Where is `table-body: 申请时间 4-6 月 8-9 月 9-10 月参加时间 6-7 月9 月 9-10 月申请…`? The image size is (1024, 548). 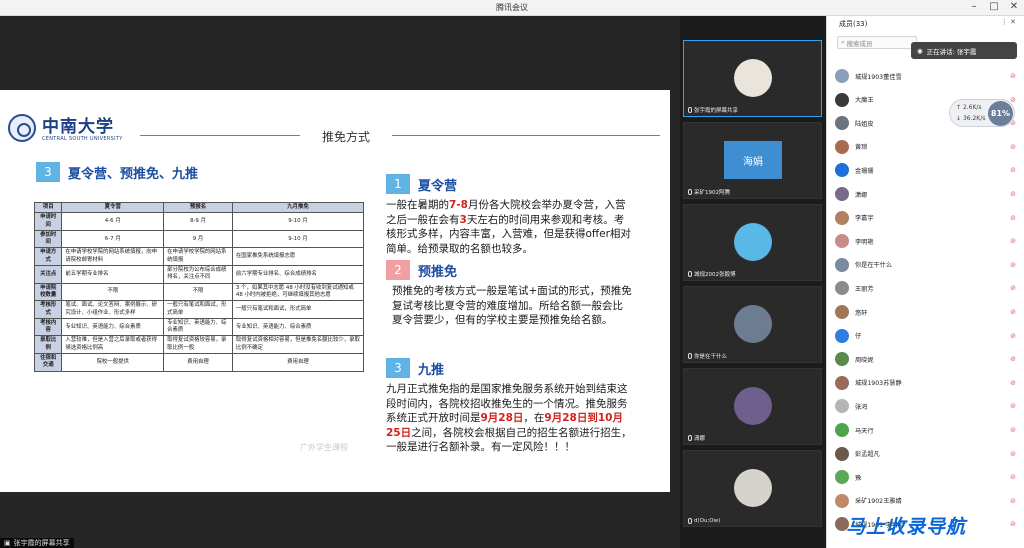 table-body: 申请时间 4-6 月 8-9 月 9-10 月参加时间 6-7 月9 月 9-10 月申请… is located at coordinates (199, 292).